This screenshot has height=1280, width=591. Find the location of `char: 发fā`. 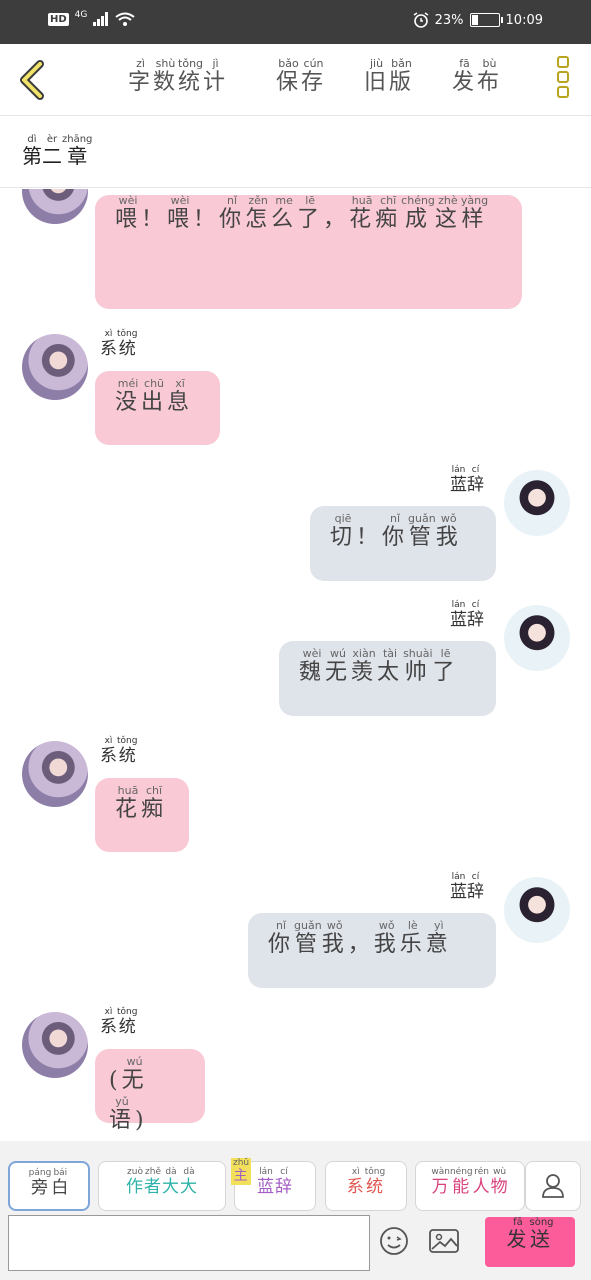

char: 发fā is located at coordinates (518, 1234).